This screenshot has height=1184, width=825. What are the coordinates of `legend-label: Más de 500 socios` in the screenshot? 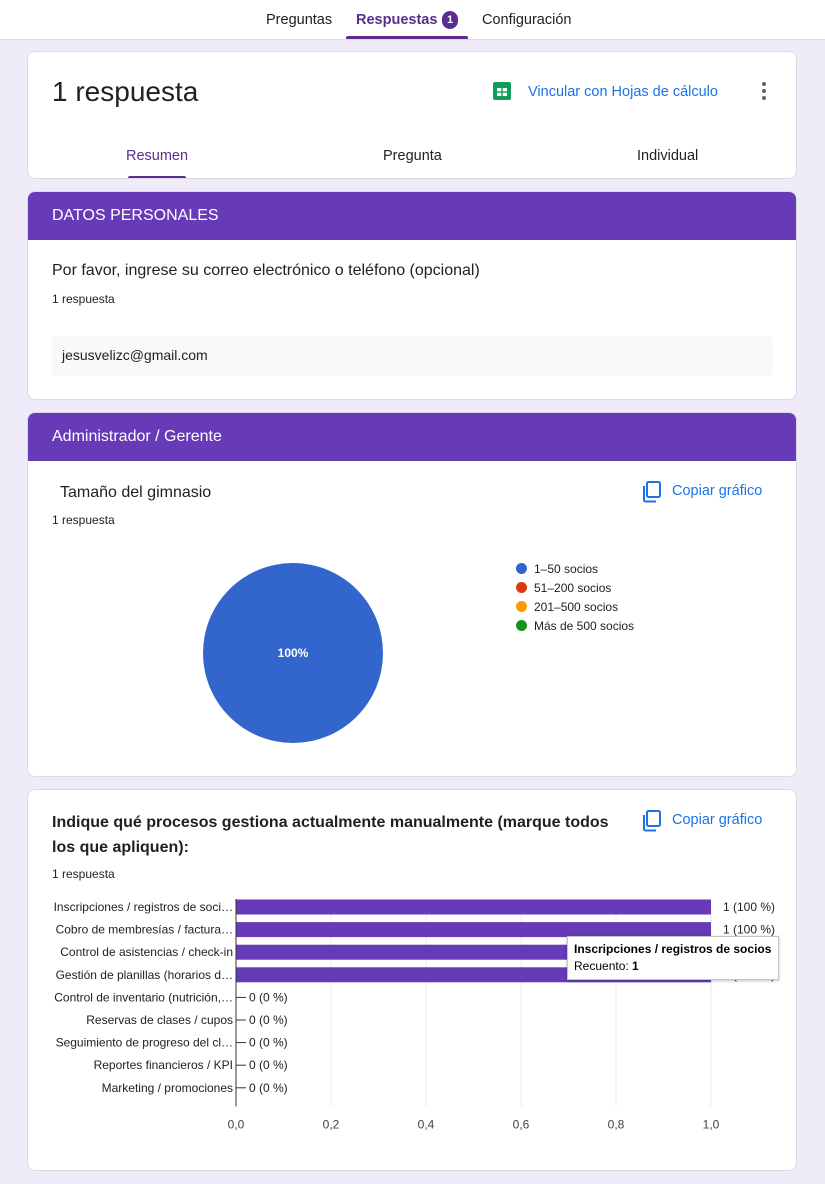 It's located at (584, 626).